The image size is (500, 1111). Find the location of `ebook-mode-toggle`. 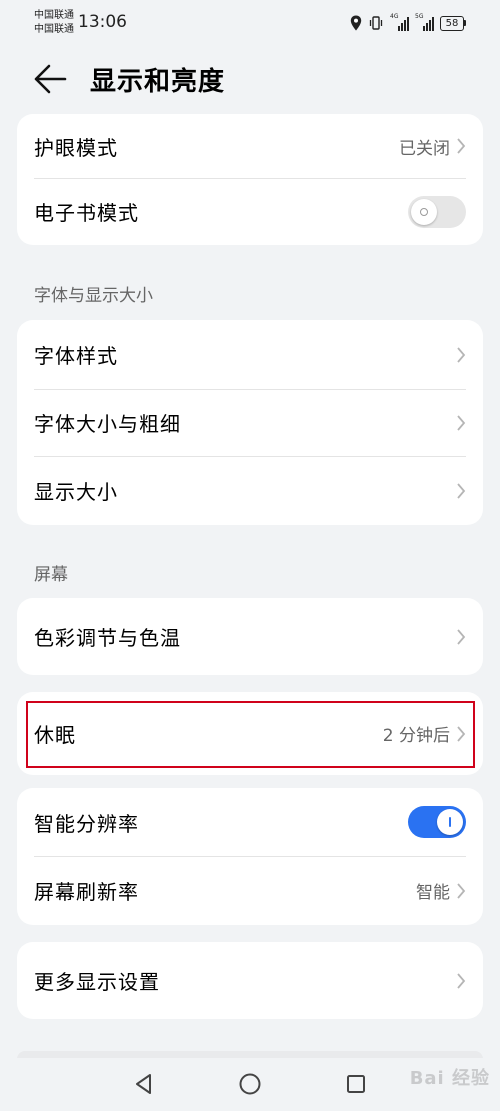

ebook-mode-toggle is located at coordinates (437, 211).